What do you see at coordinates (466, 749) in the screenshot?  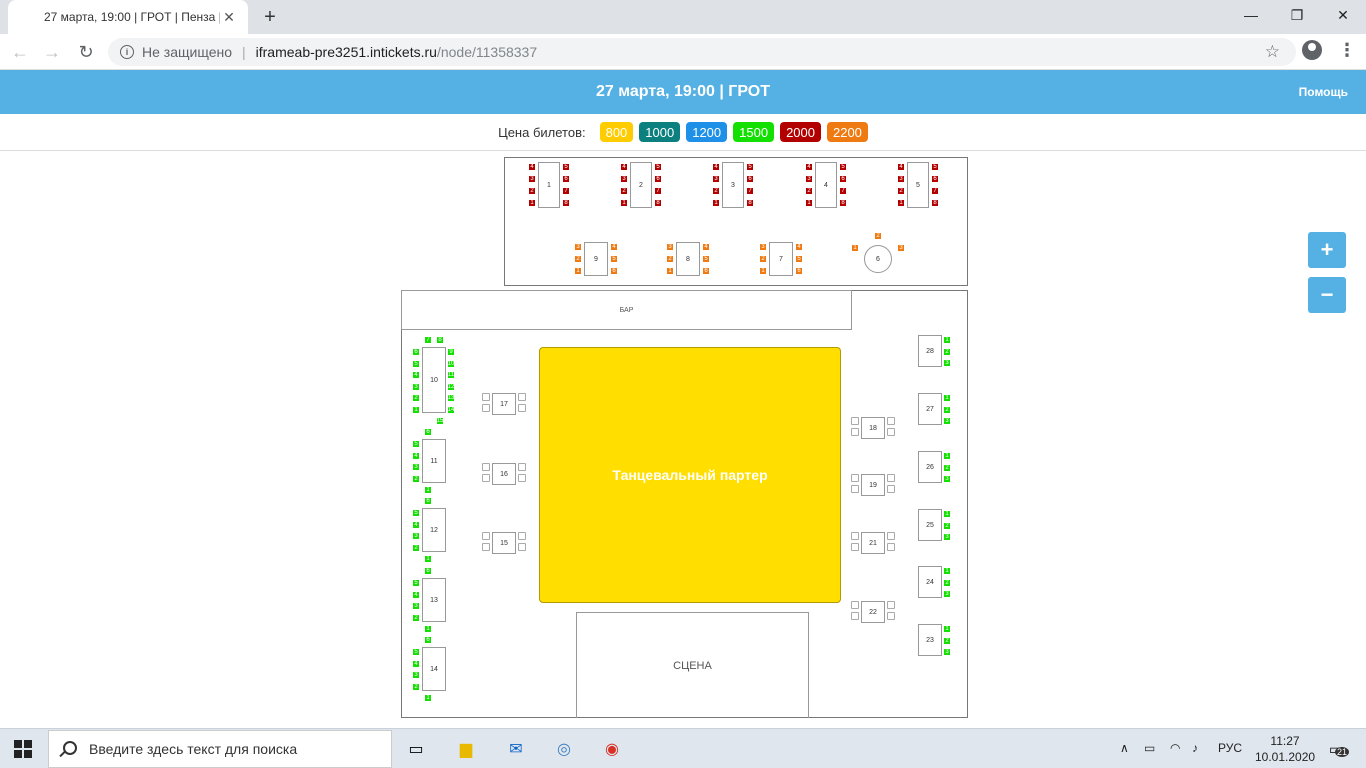 I see `file-explorer-icon: ▆` at bounding box center [466, 749].